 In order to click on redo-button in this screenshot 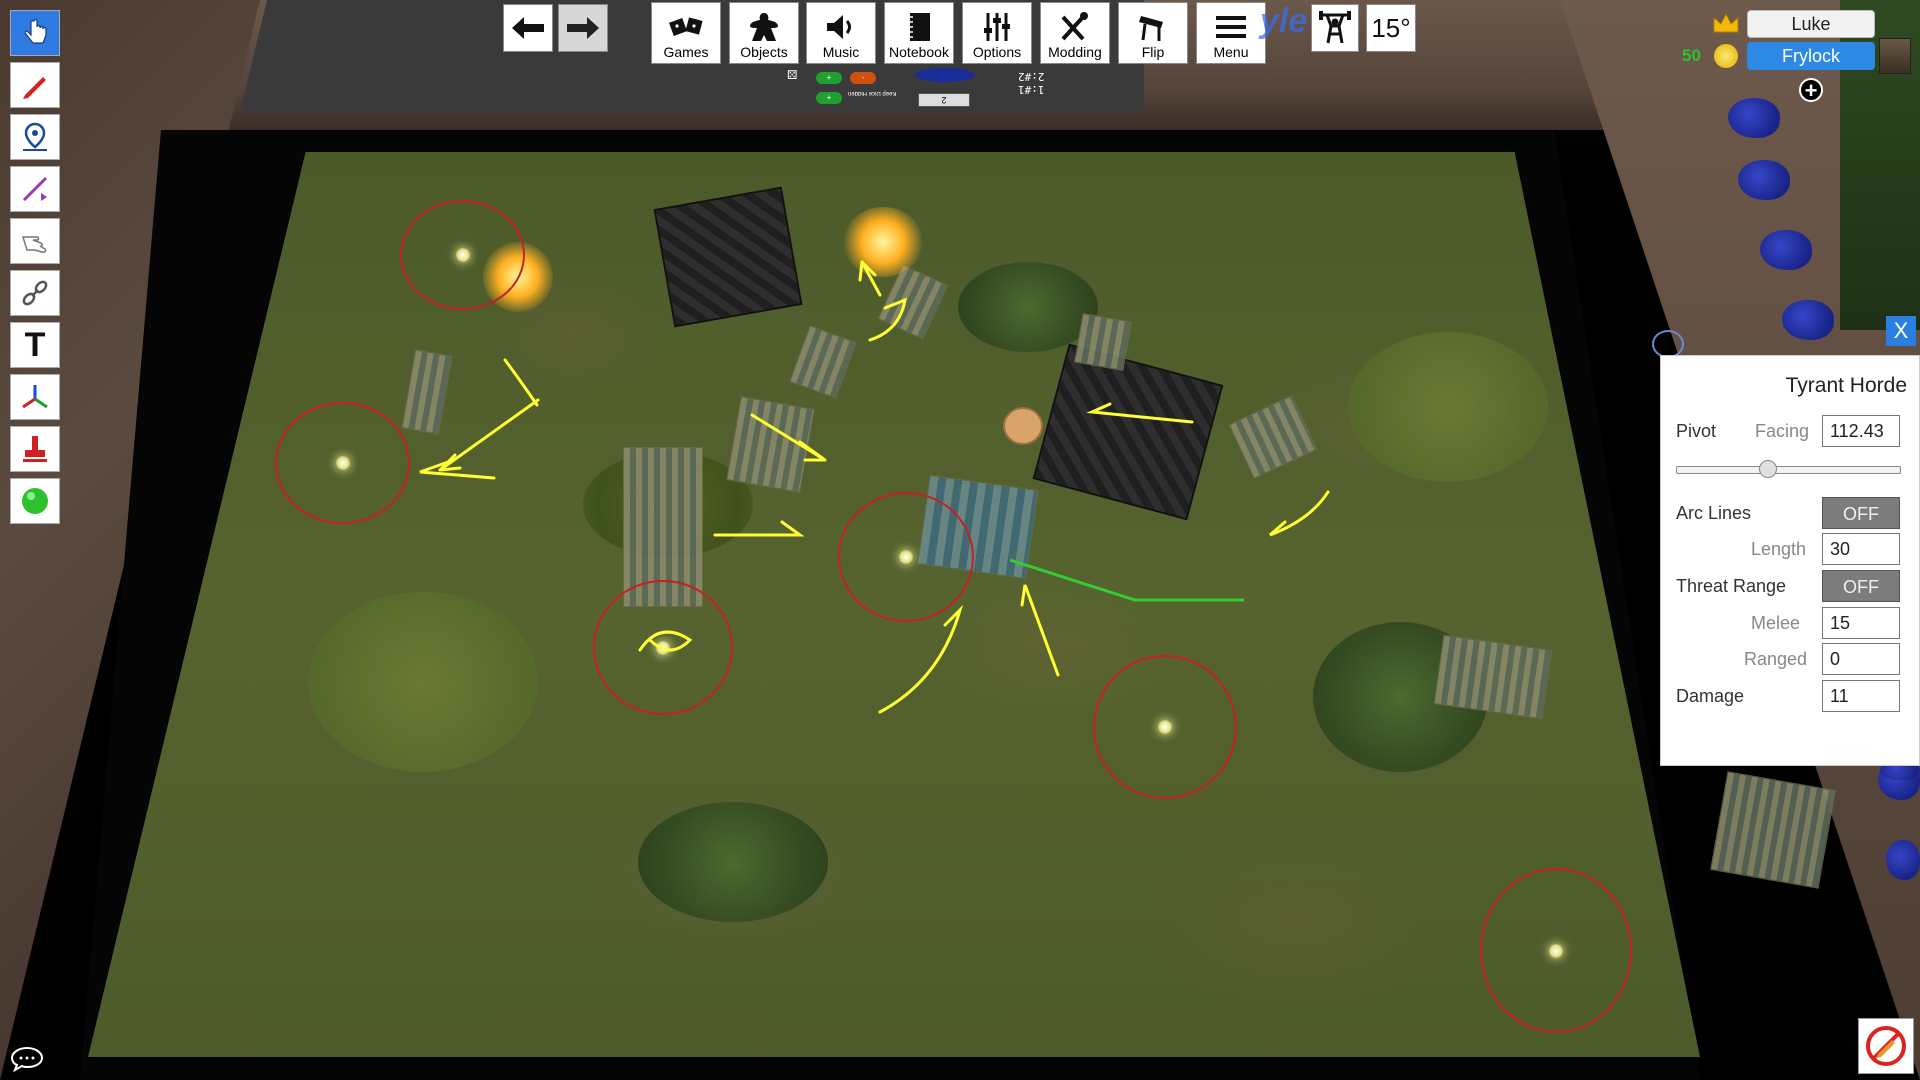, I will do `click(583, 28)`.